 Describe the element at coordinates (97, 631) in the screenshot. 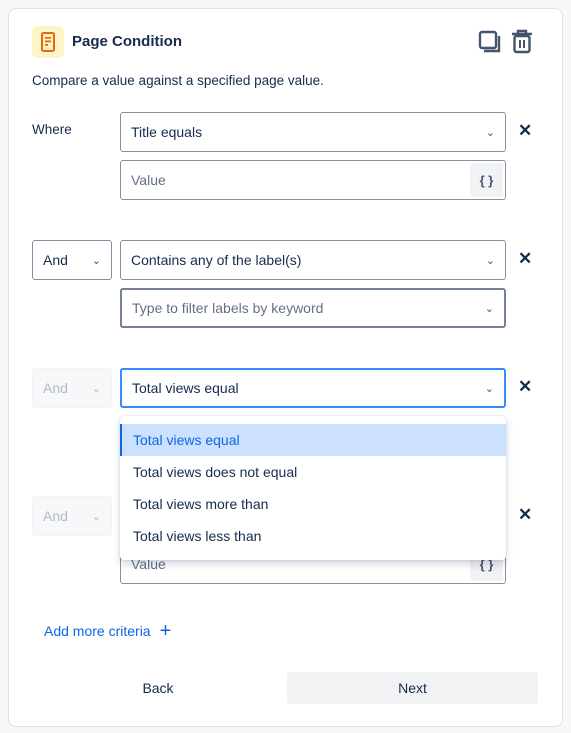

I see `add-more-label: Add more criteria` at that location.